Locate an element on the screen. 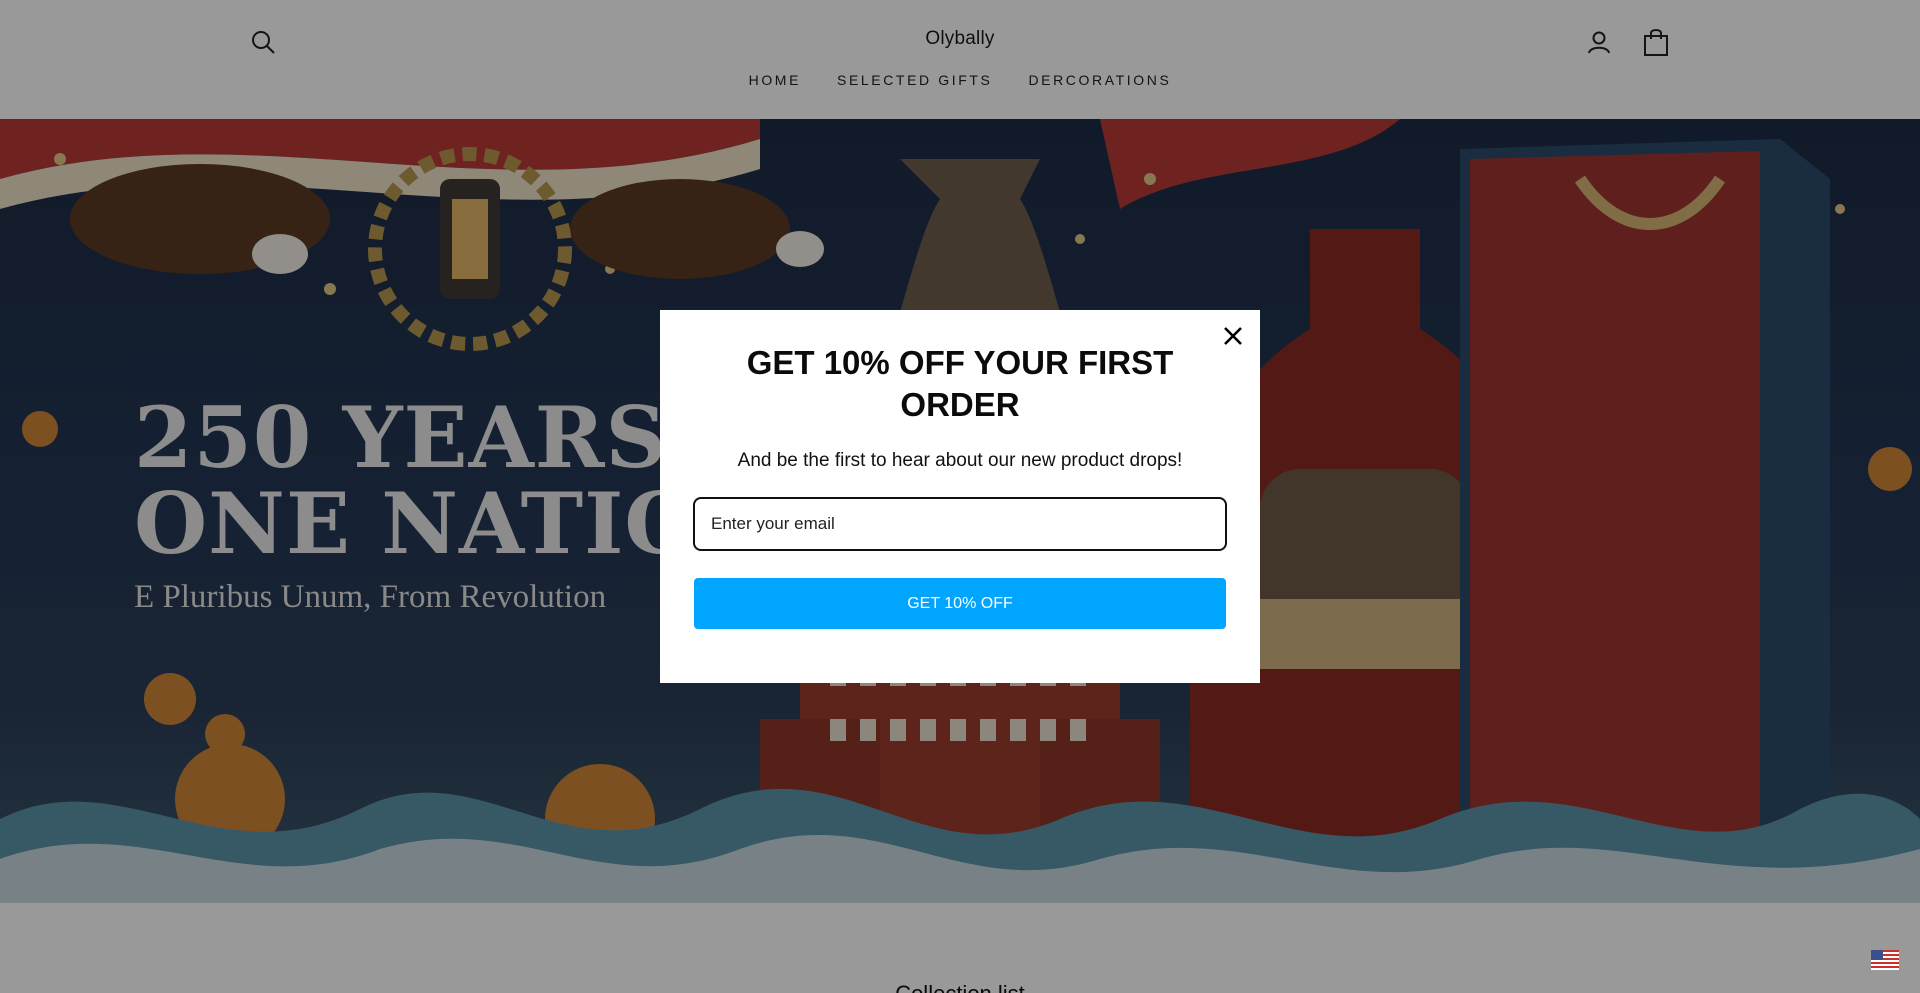 Image resolution: width=1920 pixels, height=993 pixels. popup-title: GET 10% OFF YOUR FIRST ORDER is located at coordinates (960, 383).